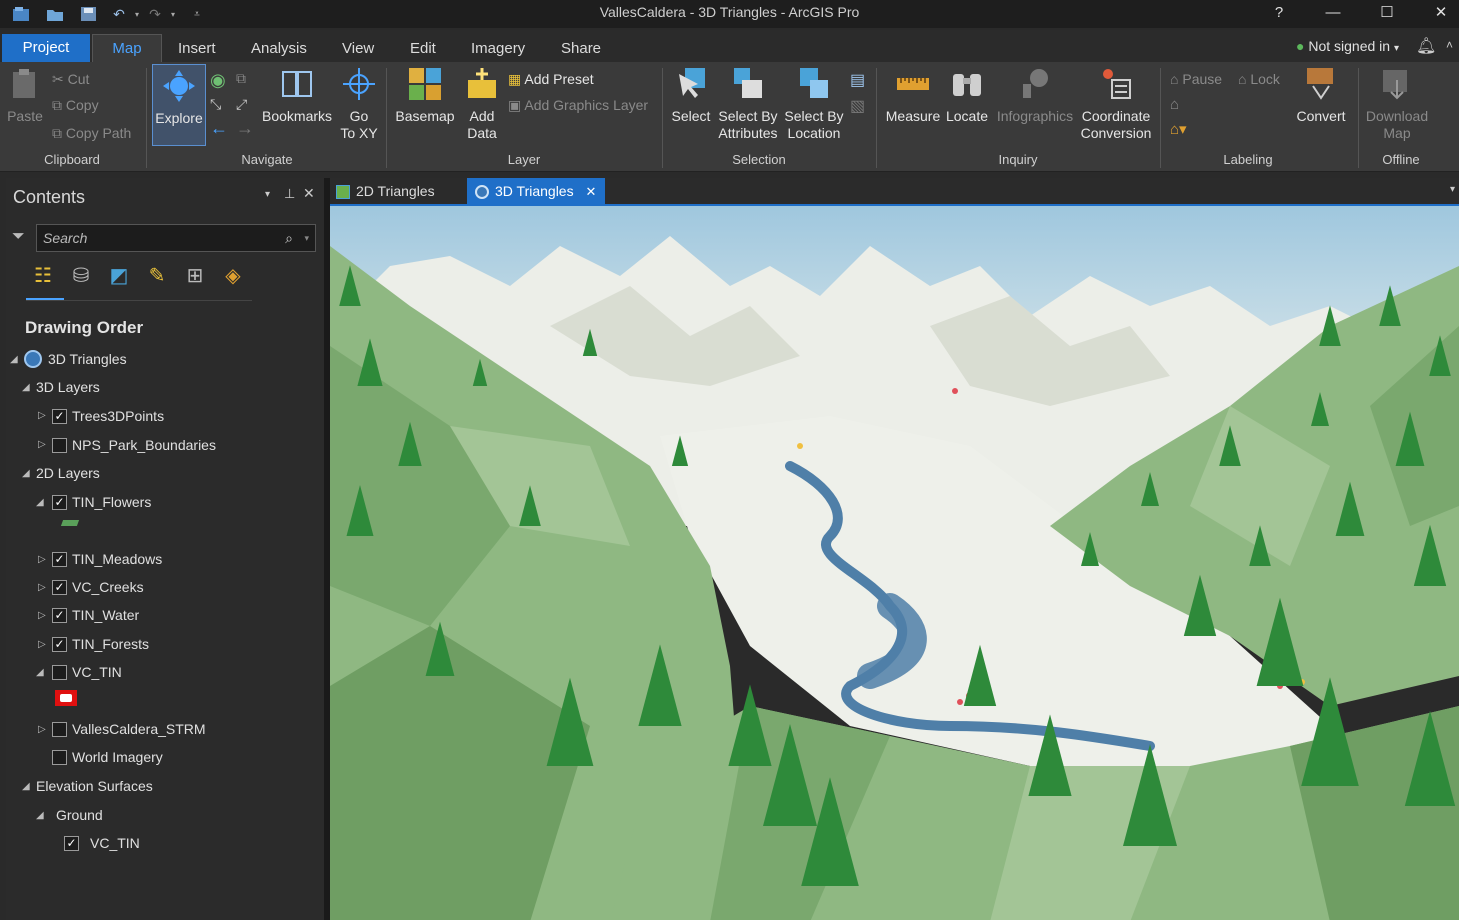 Image resolution: width=1459 pixels, height=920 pixels. Describe the element at coordinates (81, 275) in the screenshot. I see `list-by-data-source-icon: ⛁` at that location.